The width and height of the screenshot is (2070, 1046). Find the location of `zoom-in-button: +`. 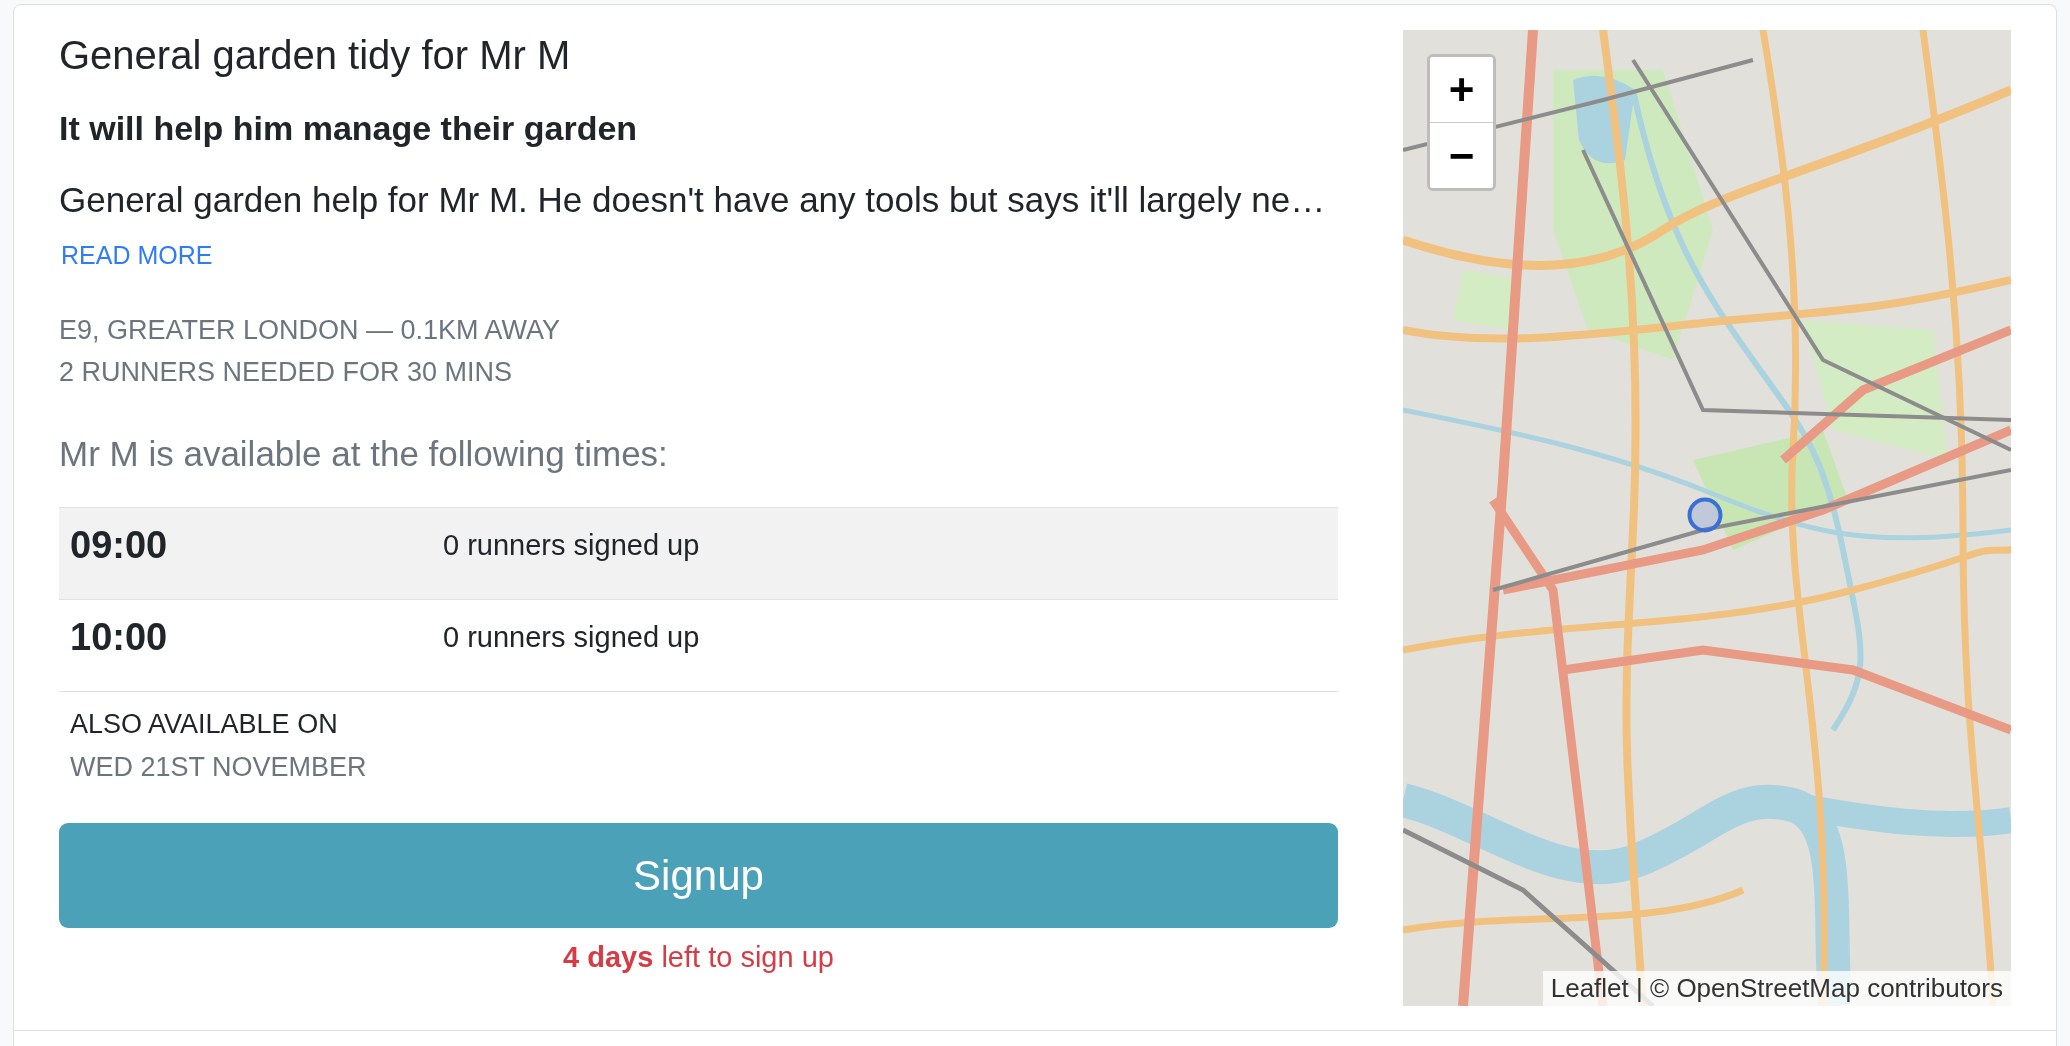

zoom-in-button: + is located at coordinates (1461, 90).